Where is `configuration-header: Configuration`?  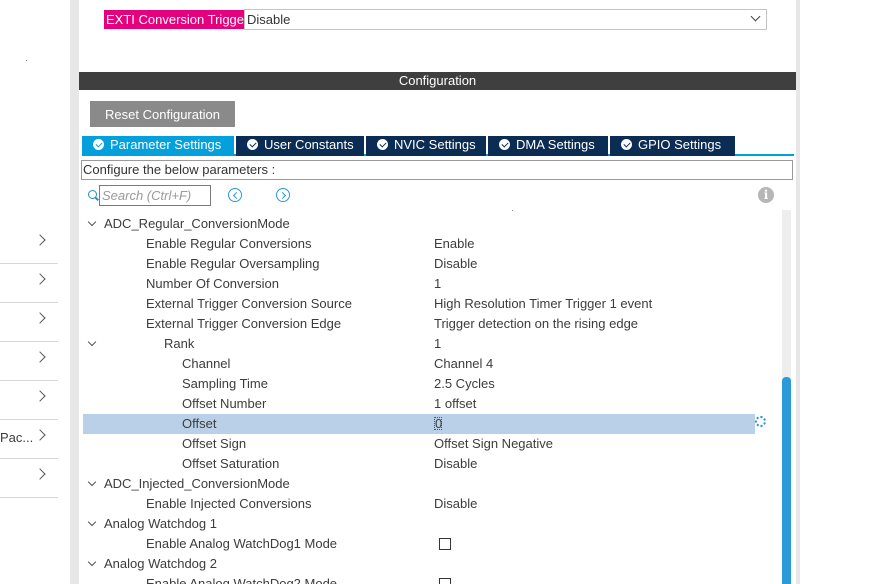 configuration-header: Configuration is located at coordinates (437, 81).